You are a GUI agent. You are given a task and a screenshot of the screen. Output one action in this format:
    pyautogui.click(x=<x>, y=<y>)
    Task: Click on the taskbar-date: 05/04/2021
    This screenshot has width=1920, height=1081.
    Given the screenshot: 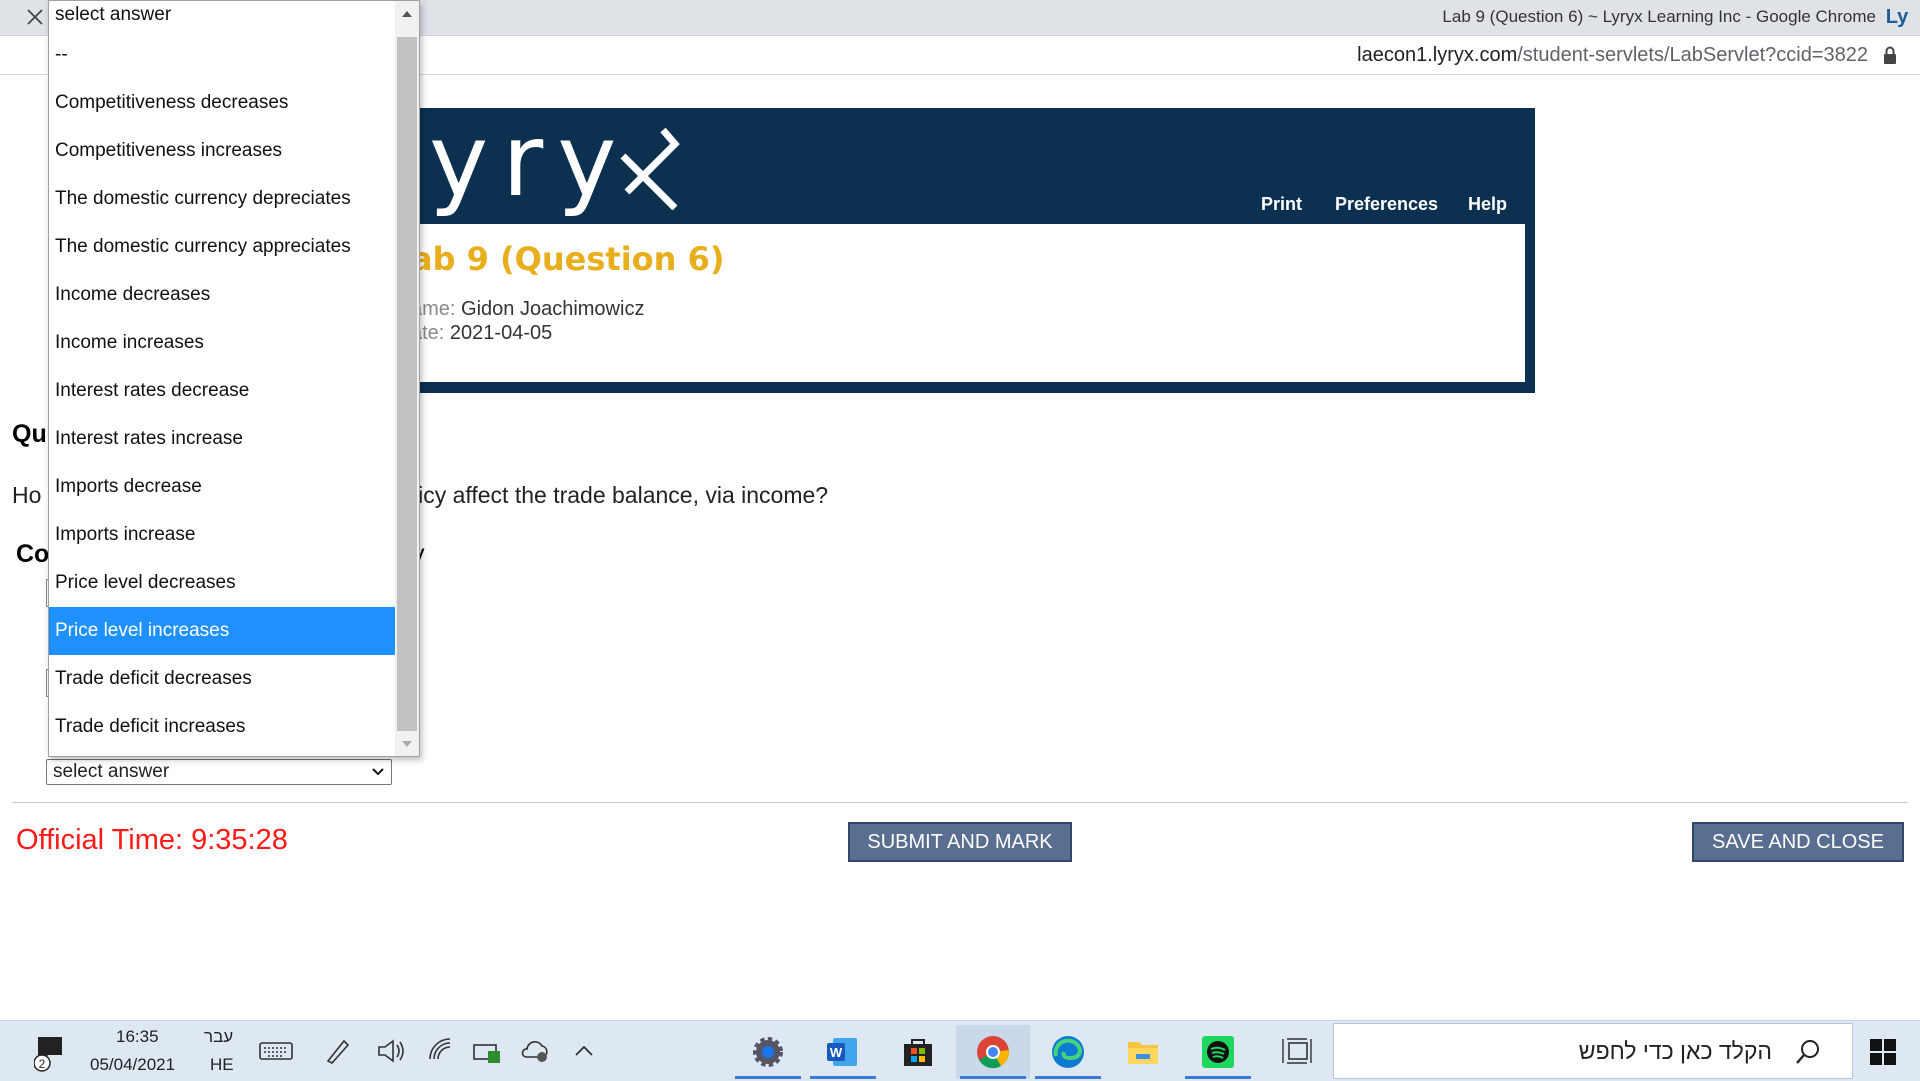 What is the action you would take?
    pyautogui.click(x=132, y=1065)
    